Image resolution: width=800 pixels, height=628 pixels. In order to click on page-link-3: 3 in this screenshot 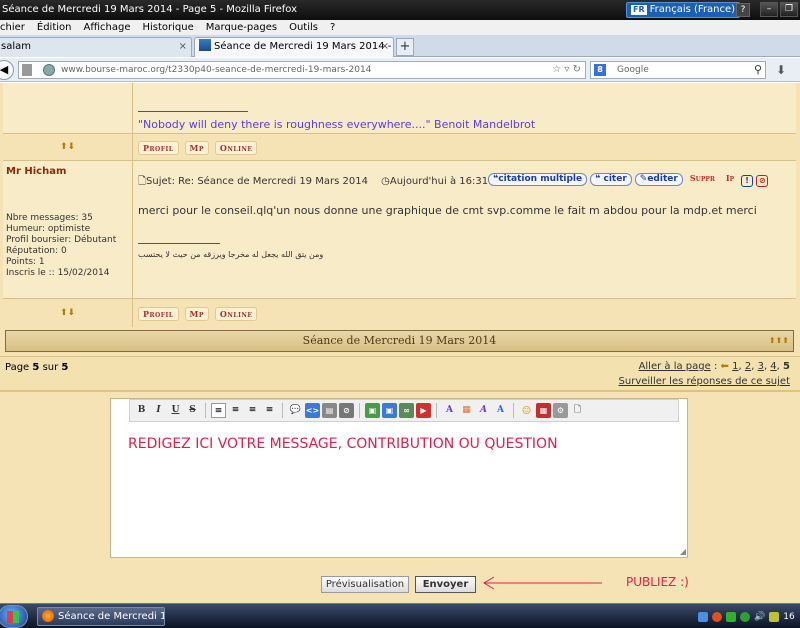, I will do `click(761, 366)`.